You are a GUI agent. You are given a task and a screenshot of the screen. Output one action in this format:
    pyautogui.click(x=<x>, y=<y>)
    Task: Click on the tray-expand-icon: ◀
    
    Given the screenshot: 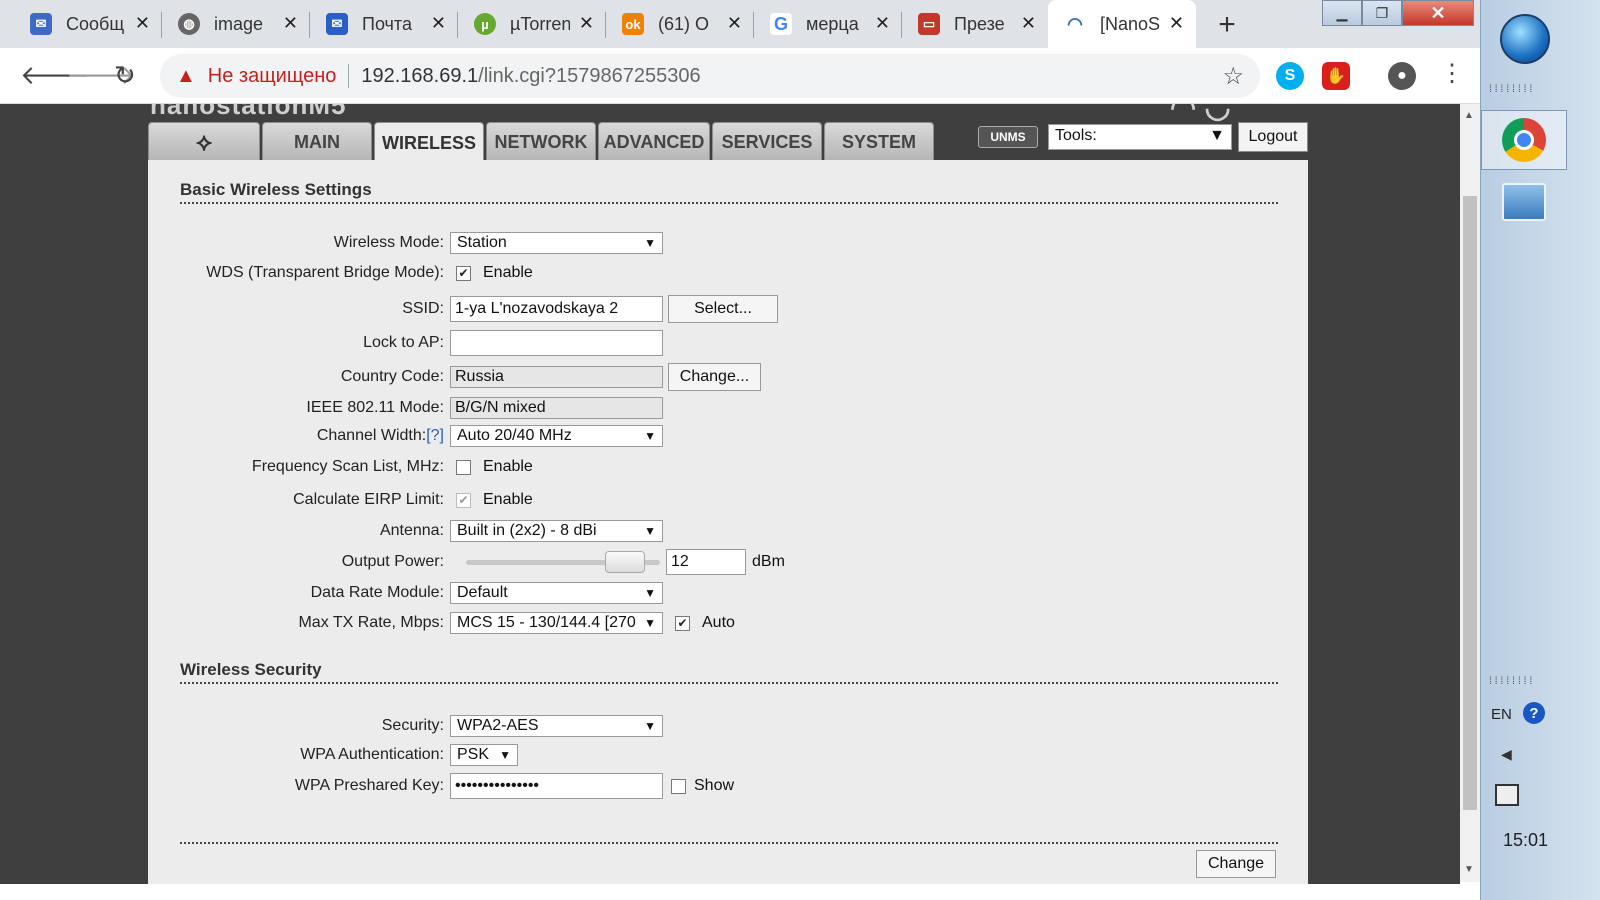 What is the action you would take?
    pyautogui.click(x=1506, y=754)
    